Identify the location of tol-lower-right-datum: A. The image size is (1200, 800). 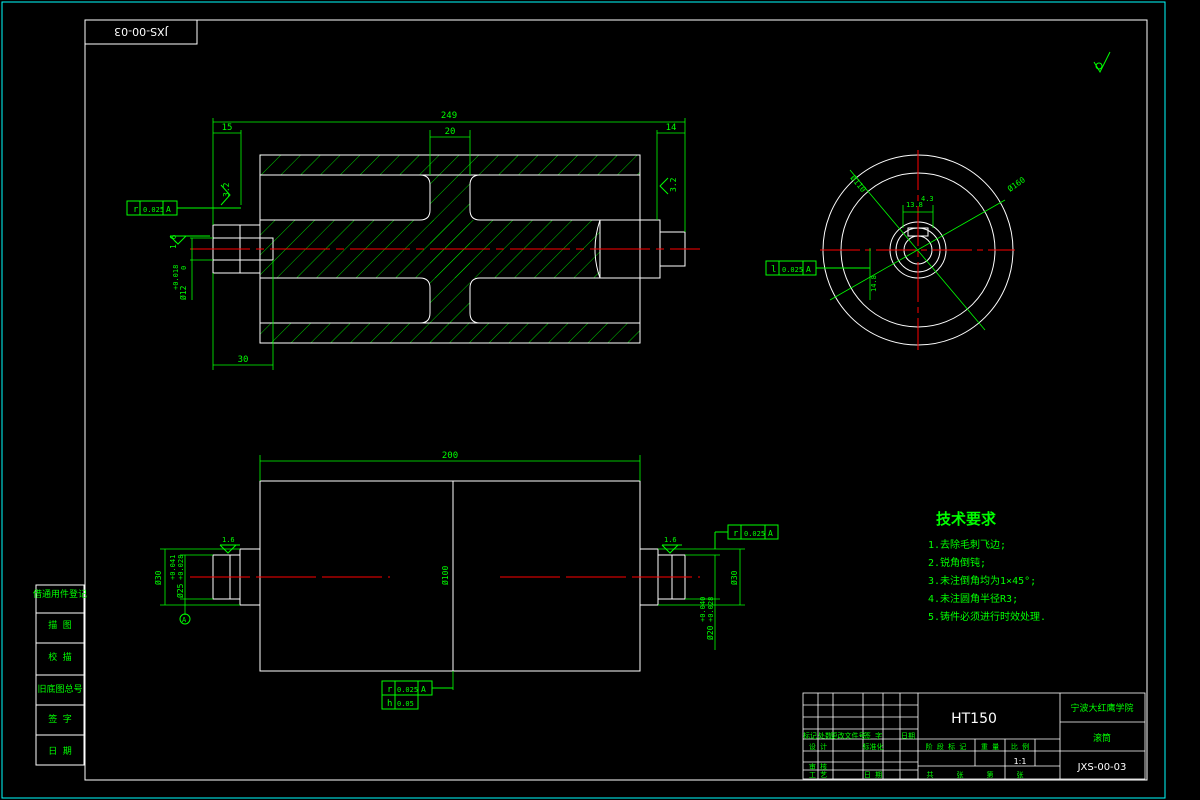
(770, 533).